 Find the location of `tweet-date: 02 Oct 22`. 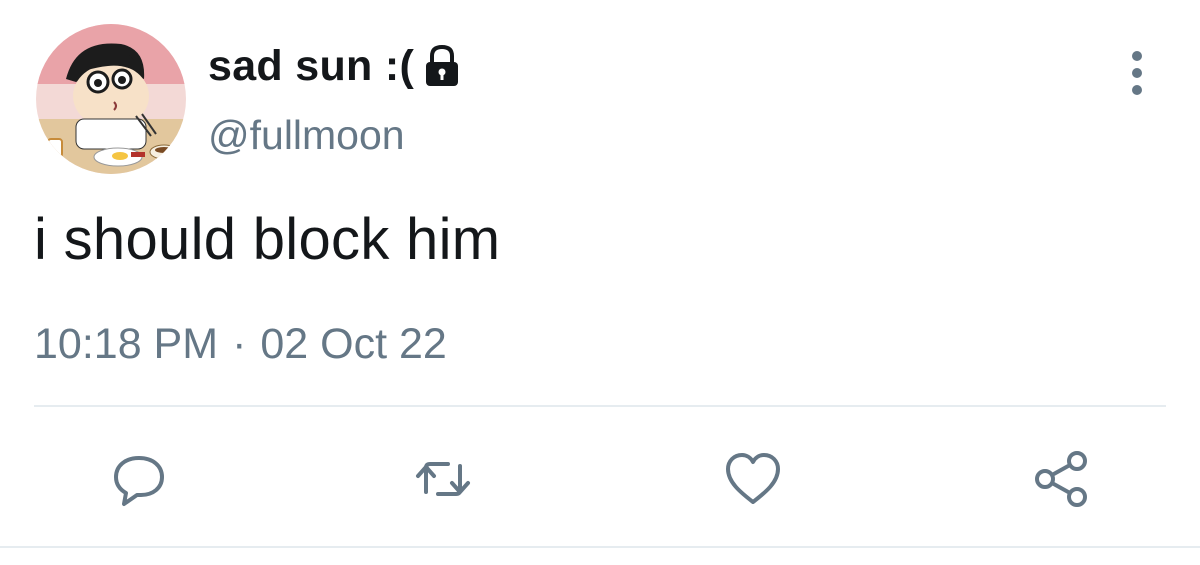

tweet-date: 02 Oct 22 is located at coordinates (353, 344).